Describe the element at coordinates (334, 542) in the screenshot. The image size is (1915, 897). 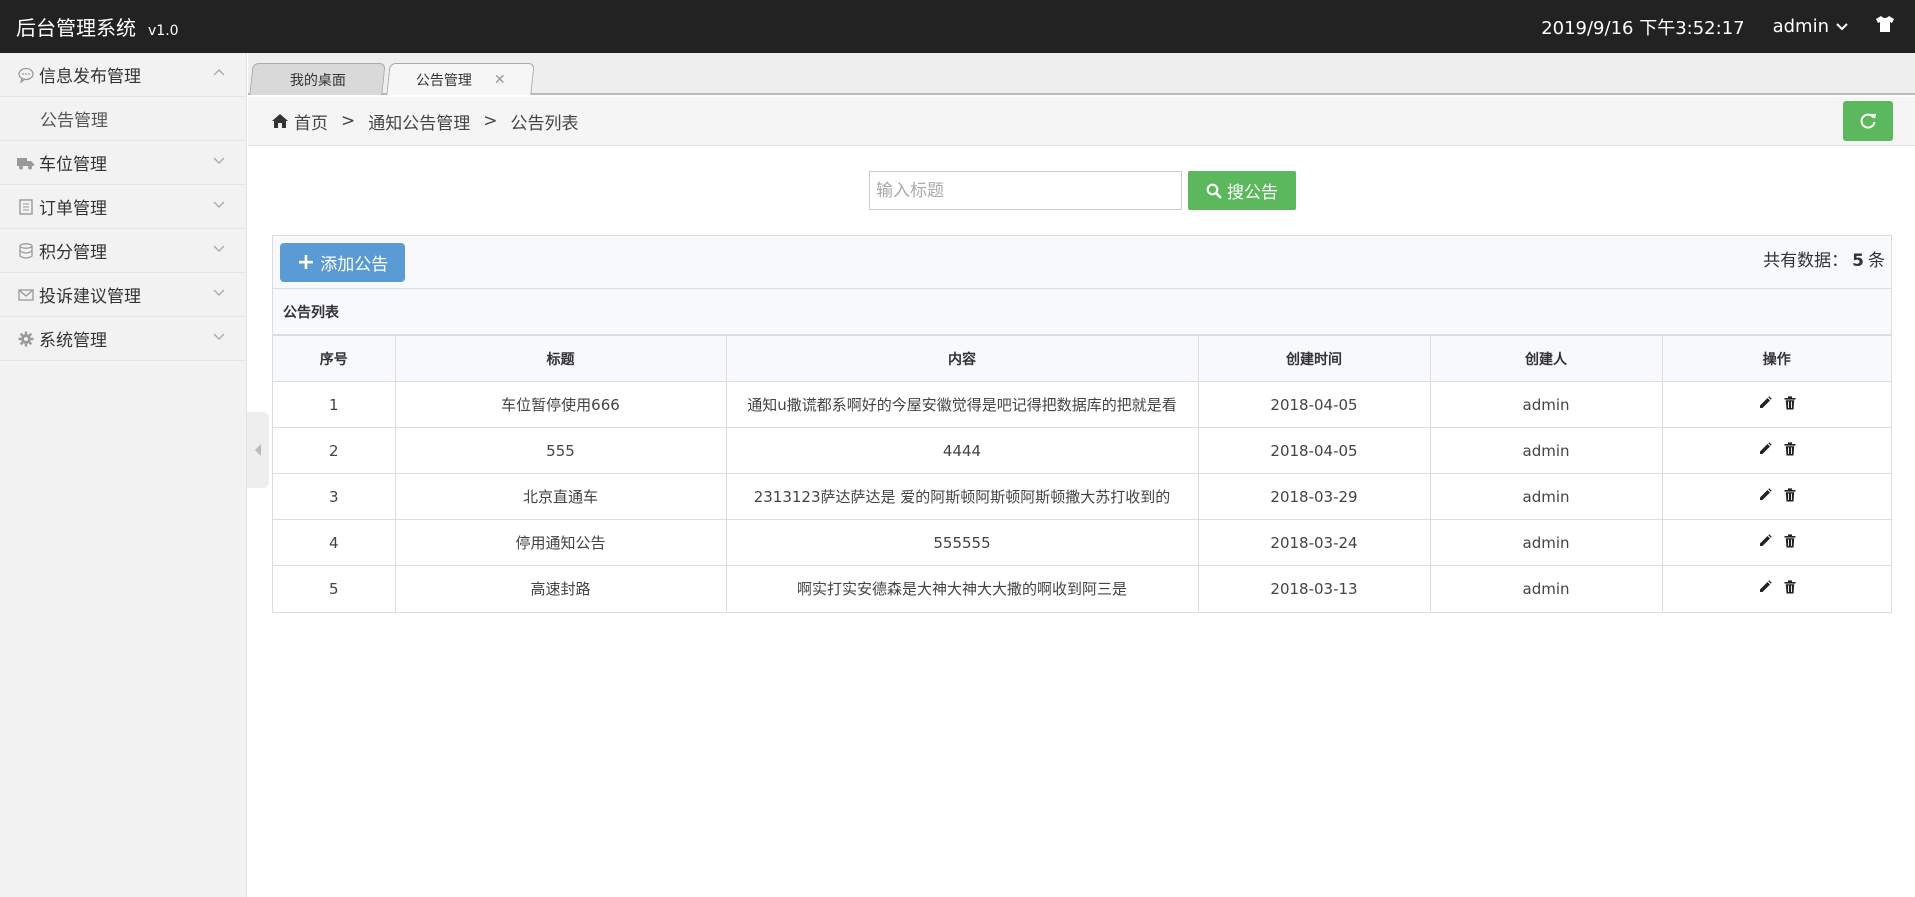
I see `table-cell: 4` at that location.